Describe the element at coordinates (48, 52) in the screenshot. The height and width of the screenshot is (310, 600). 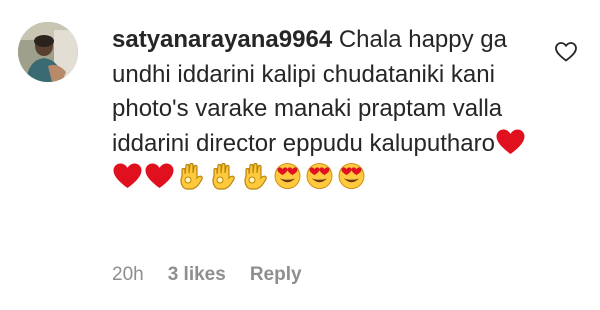
I see `avatar` at that location.